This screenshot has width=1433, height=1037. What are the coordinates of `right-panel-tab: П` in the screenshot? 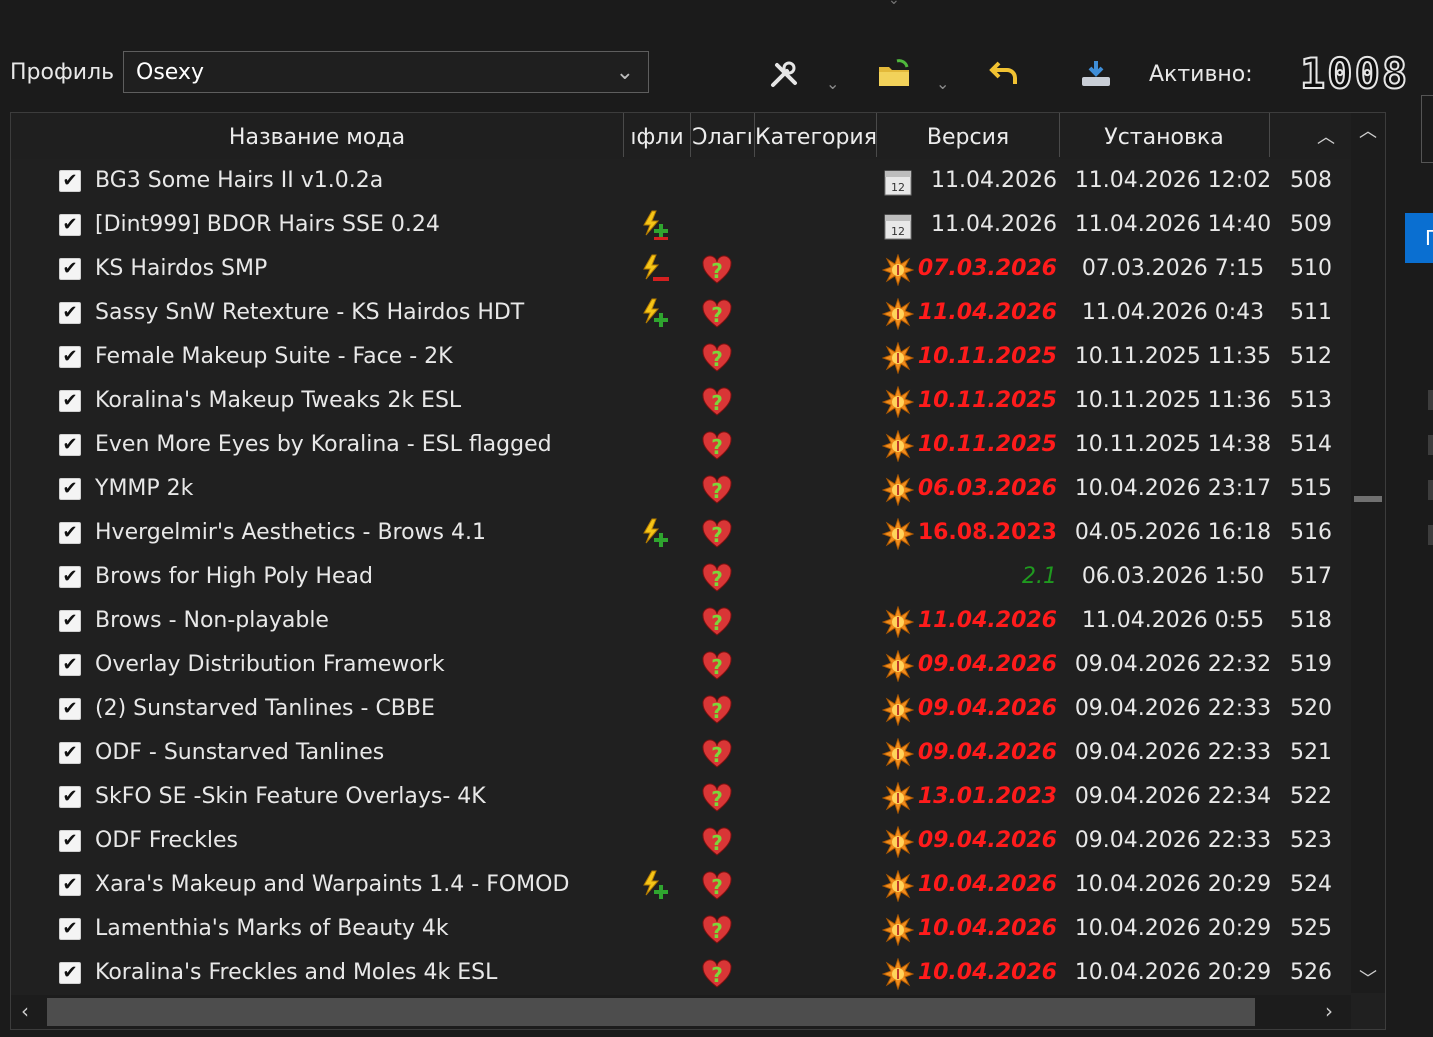 It's located at (1419, 238).